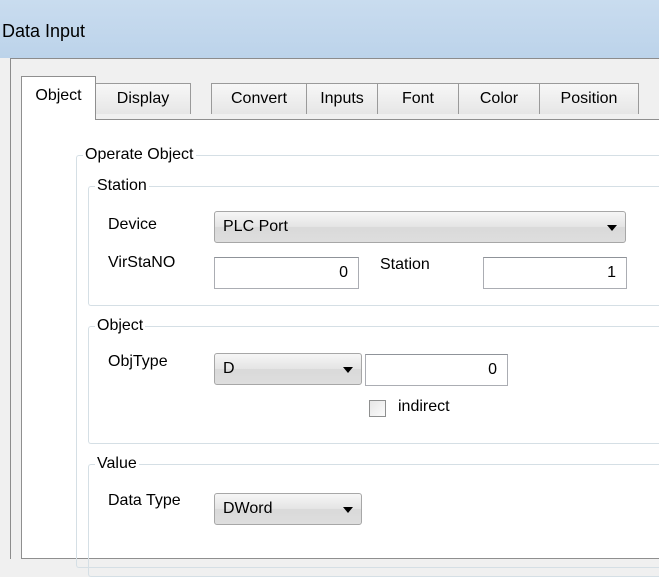 Image resolution: width=659 pixels, height=577 pixels. I want to click on indirect-checkbox, so click(377, 408).